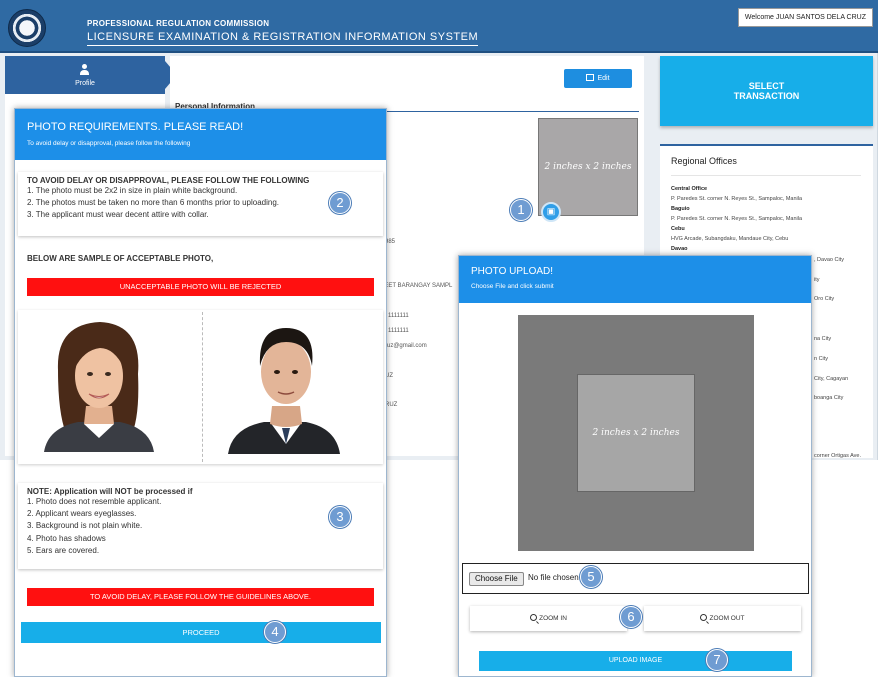 This screenshot has width=878, height=677. I want to click on office-city: Cebu, so click(678, 229).